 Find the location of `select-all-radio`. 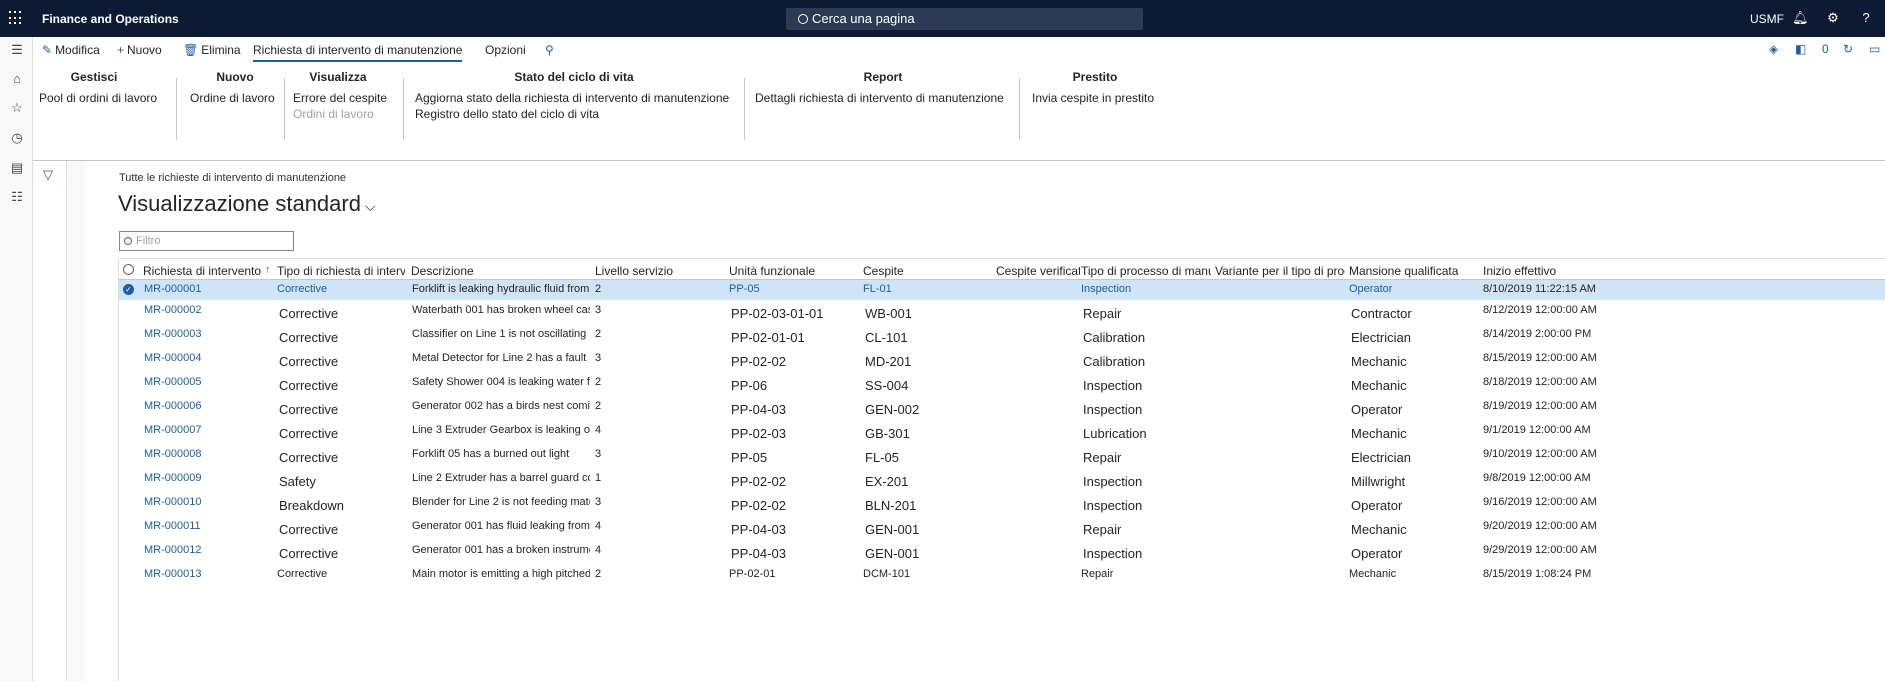

select-all-radio is located at coordinates (128, 269).